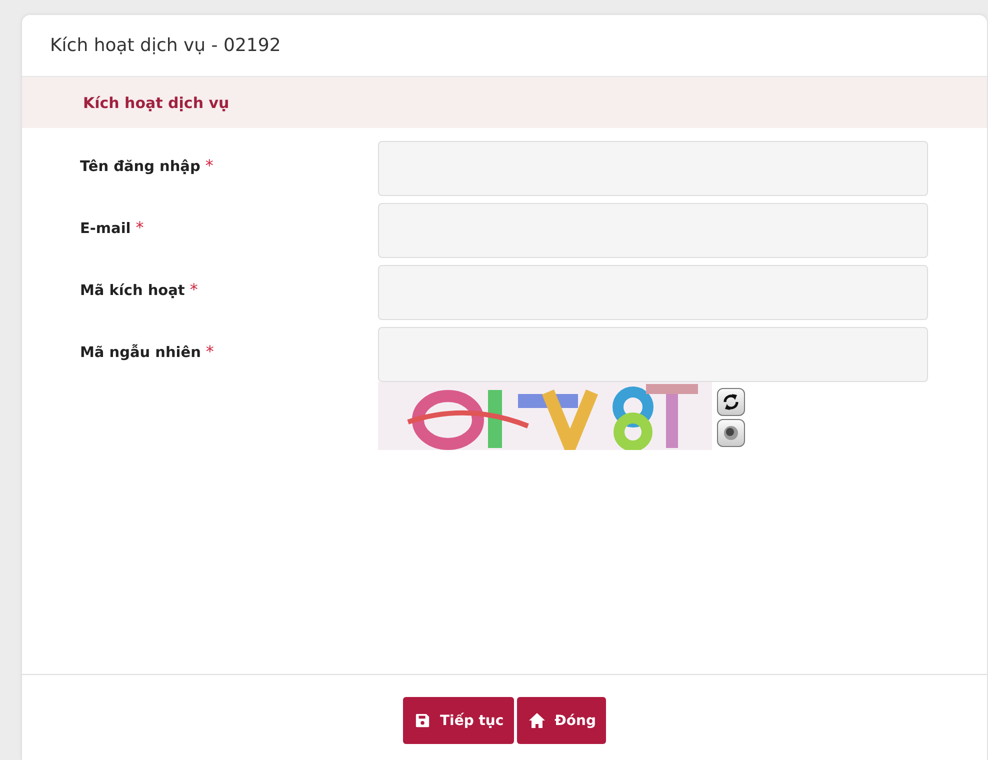 This screenshot has height=760, width=988. Describe the element at coordinates (165, 45) in the screenshot. I see `dialog-title: Kích hoạt dịch vụ - 02192` at that location.